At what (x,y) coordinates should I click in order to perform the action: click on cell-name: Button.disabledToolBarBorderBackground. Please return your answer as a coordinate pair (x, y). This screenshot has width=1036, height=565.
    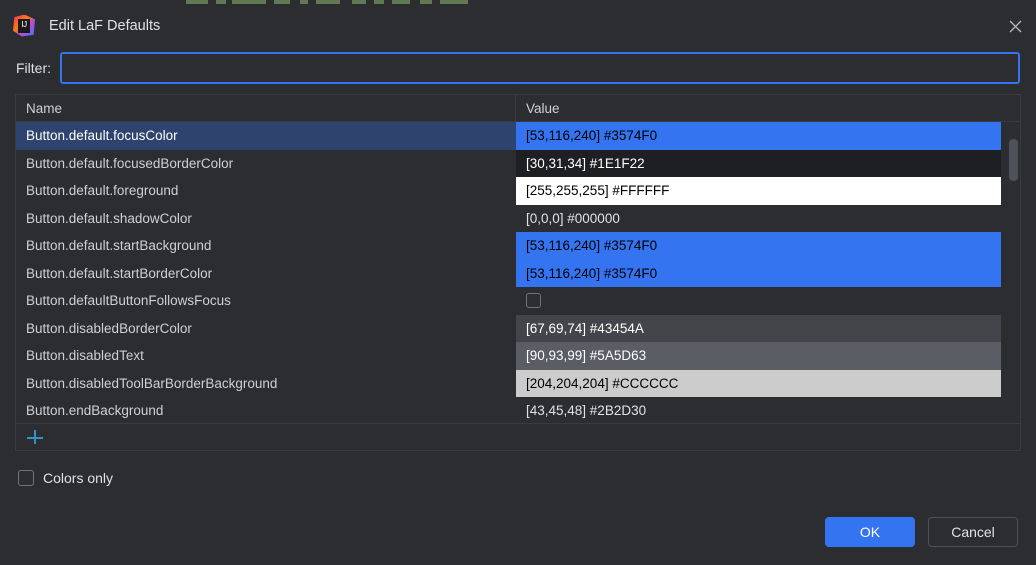
    Looking at the image, I should click on (152, 383).